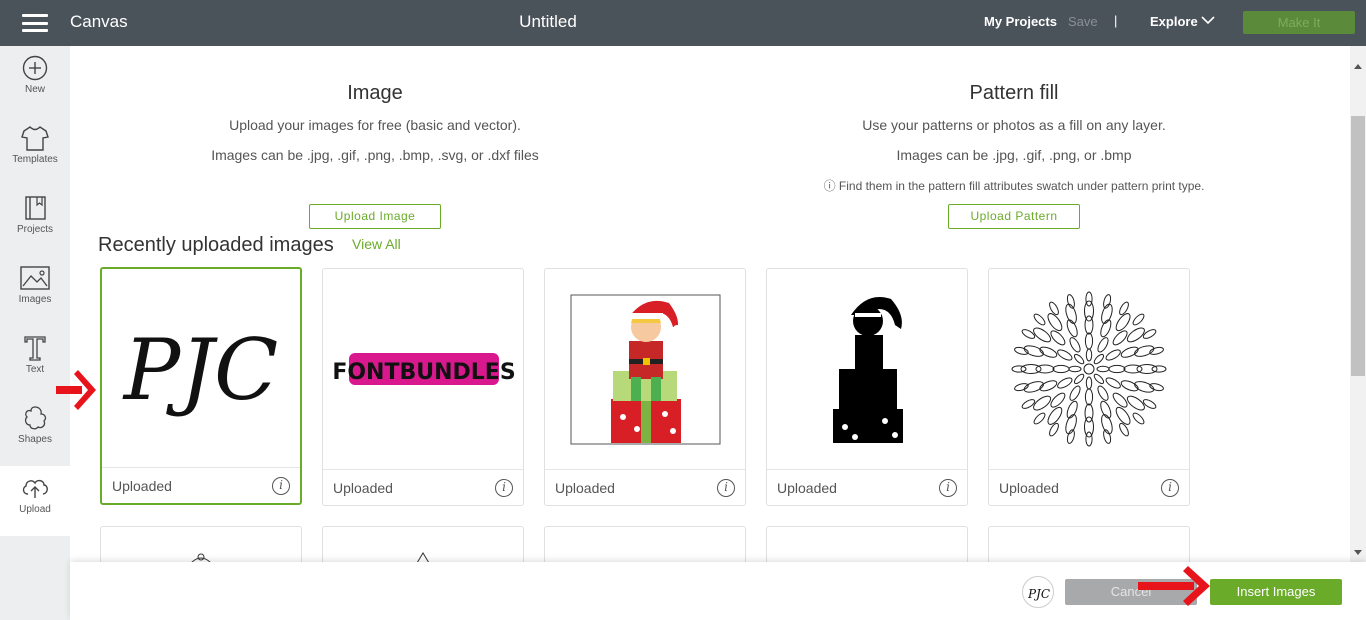 This screenshot has width=1366, height=620. Describe the element at coordinates (1299, 22) in the screenshot. I see `make-it-button: Make It` at that location.